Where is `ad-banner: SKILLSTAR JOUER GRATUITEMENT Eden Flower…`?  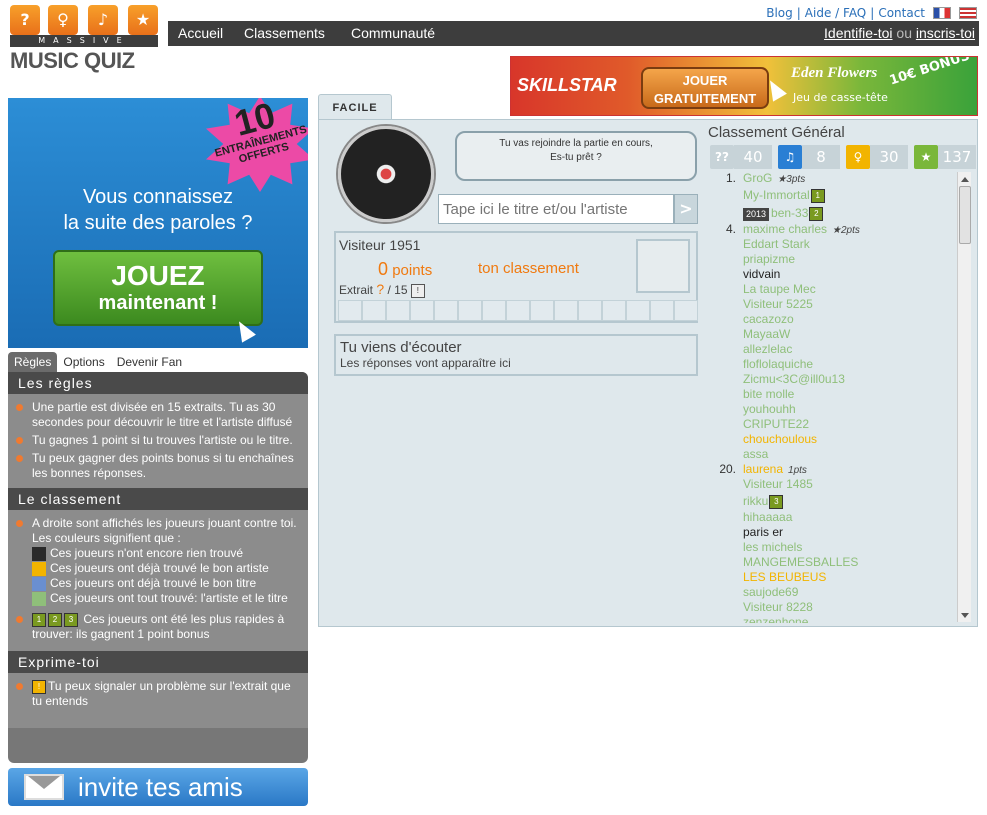
ad-banner: SKILLSTAR JOUER GRATUITEMENT Eden Flower… is located at coordinates (744, 86).